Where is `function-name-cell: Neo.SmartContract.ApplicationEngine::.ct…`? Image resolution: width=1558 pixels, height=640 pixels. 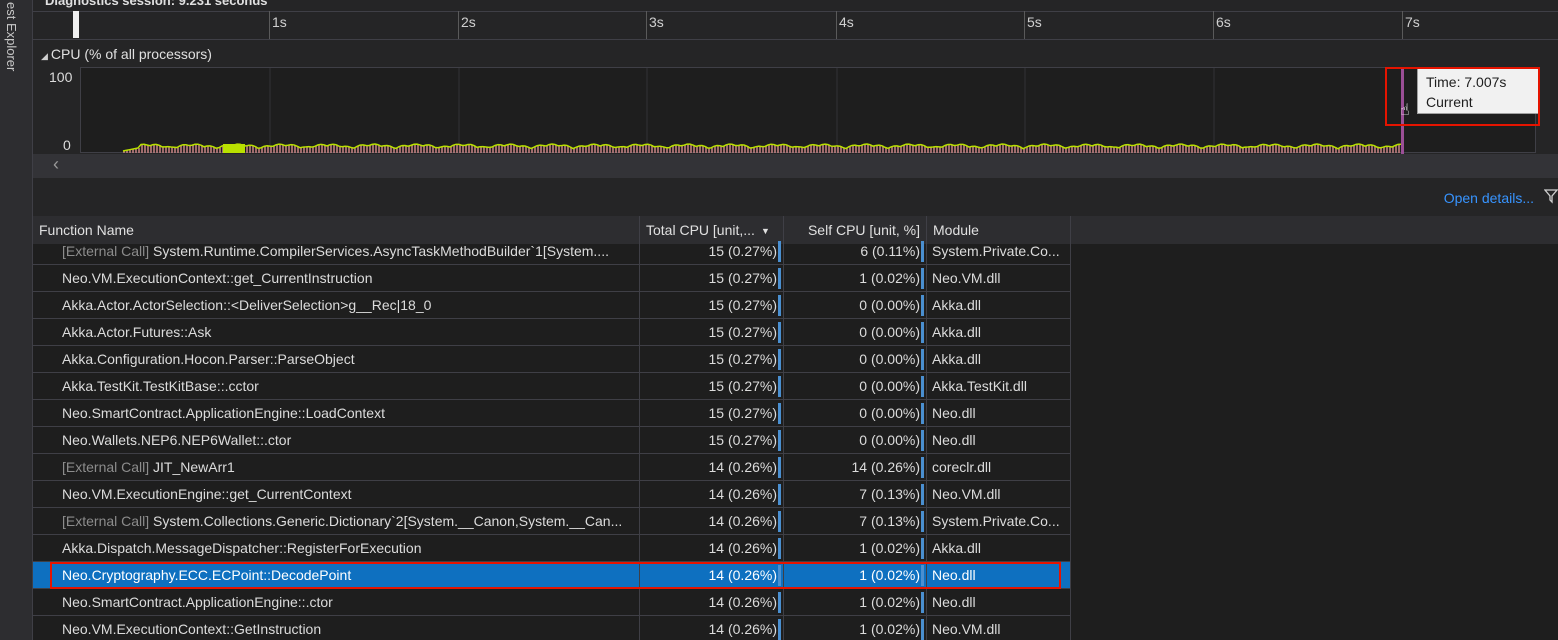 function-name-cell: Neo.SmartContract.ApplicationEngine::.ct… is located at coordinates (336, 602).